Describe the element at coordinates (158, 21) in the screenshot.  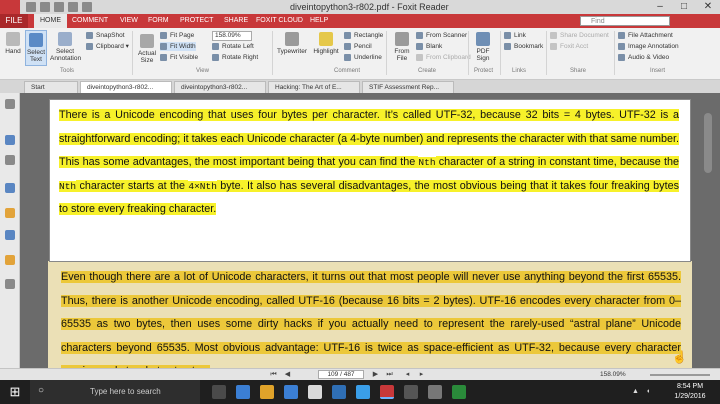
I see `tab-form: FORM` at that location.